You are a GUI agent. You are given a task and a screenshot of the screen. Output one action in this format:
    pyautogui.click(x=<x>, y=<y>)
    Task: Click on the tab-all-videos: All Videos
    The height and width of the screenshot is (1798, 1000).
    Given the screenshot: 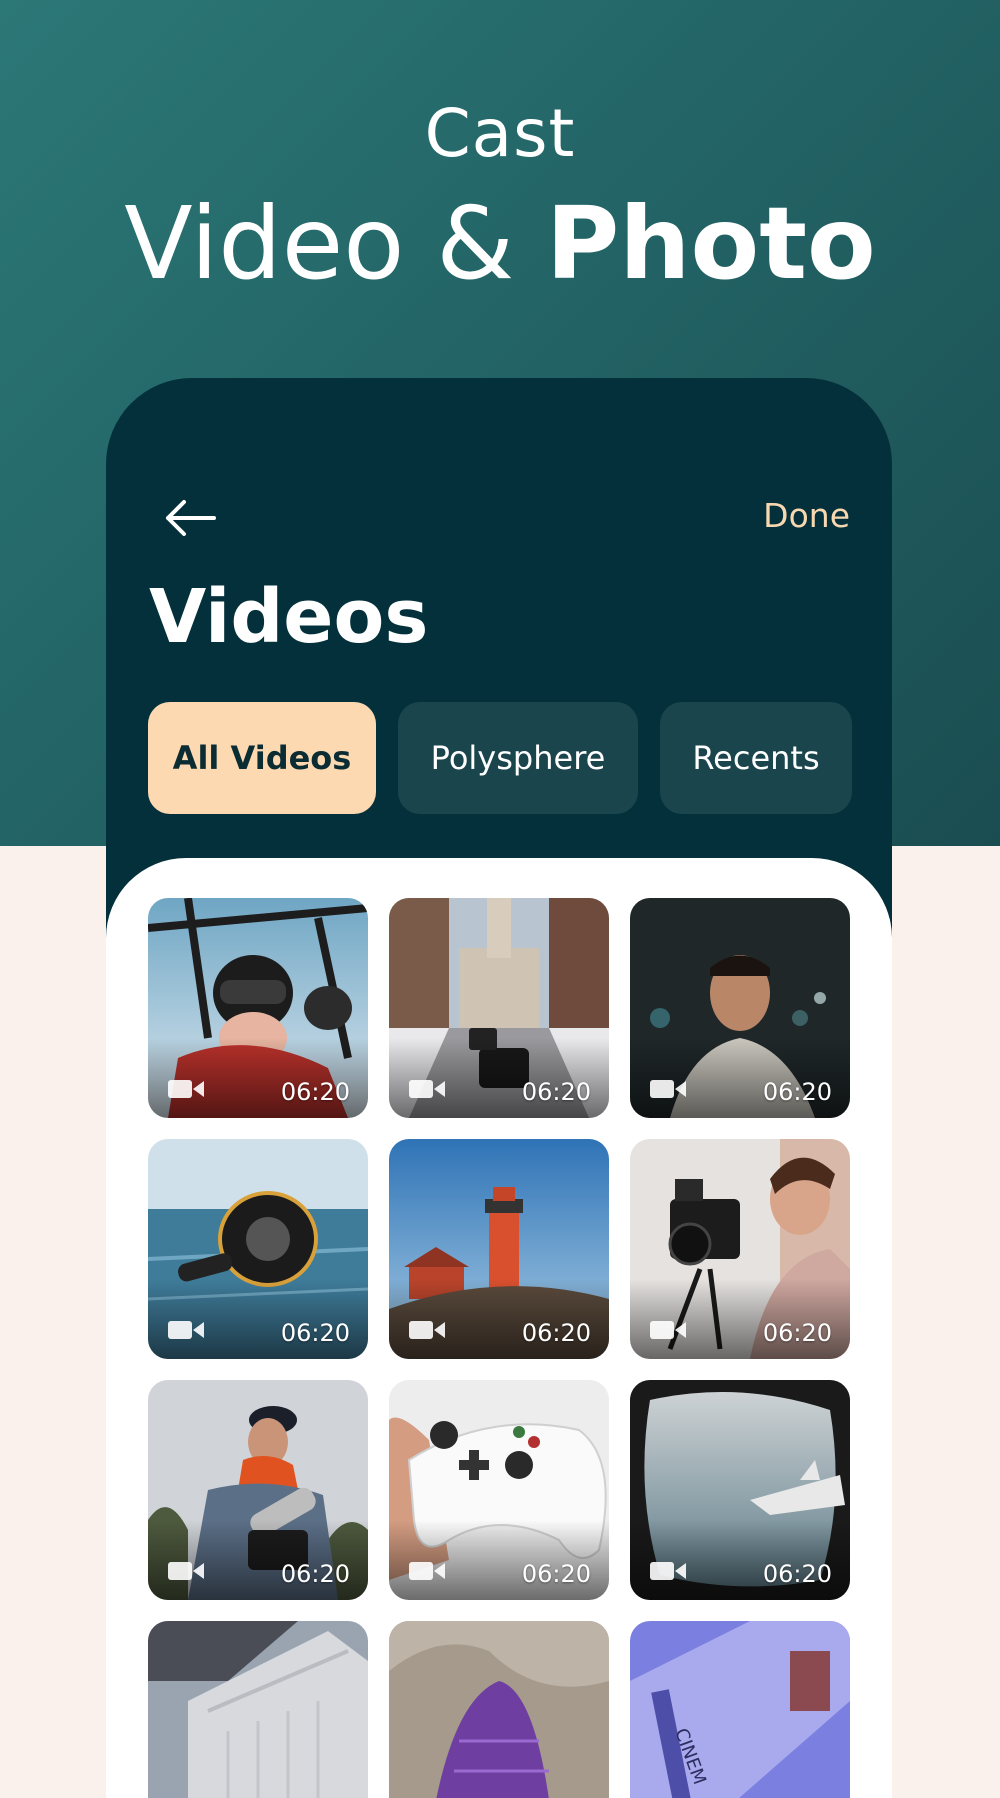 What is the action you would take?
    pyautogui.click(x=262, y=758)
    